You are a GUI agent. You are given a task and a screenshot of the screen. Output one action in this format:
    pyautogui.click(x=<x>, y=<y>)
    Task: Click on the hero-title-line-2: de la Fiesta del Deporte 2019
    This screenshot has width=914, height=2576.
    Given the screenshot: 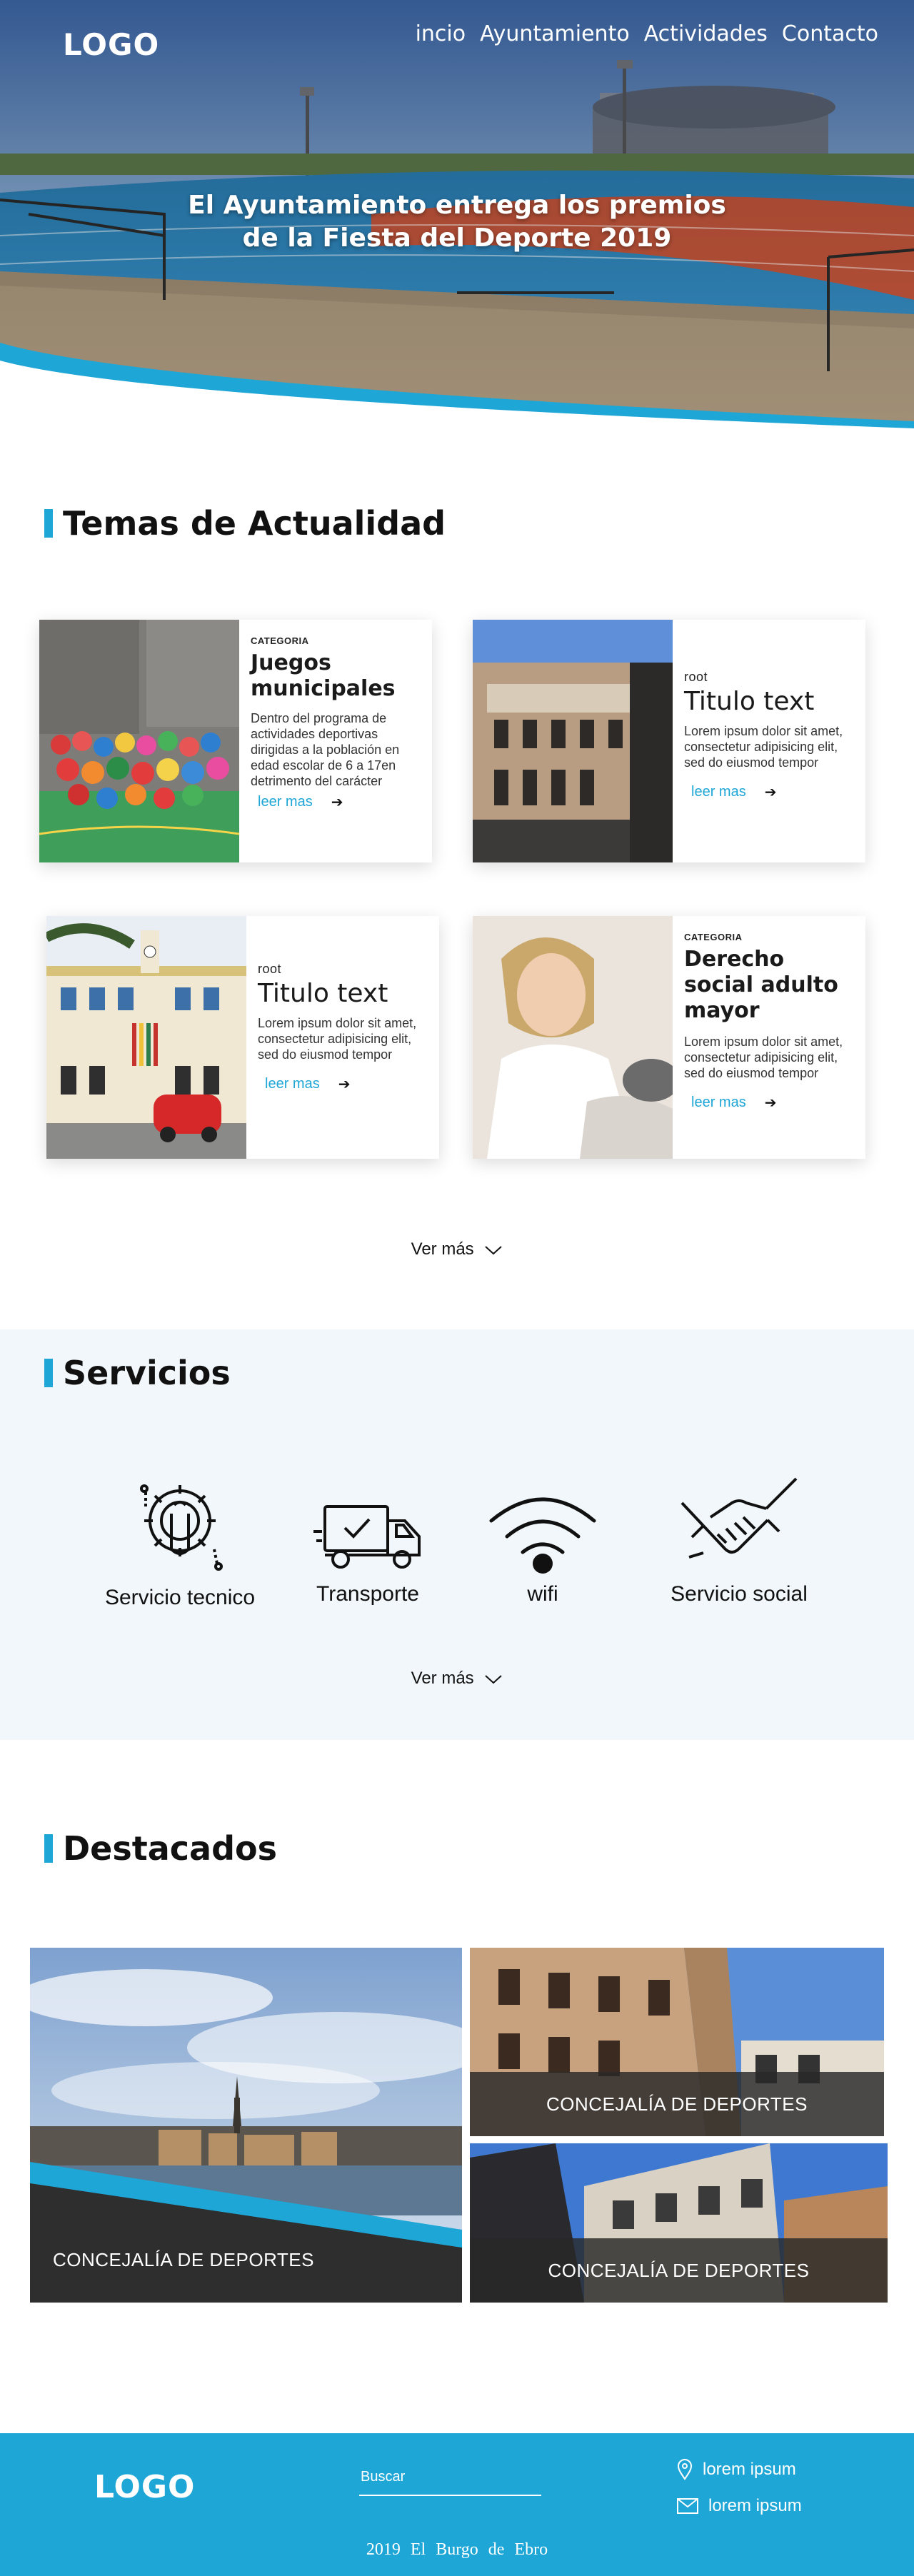 What is the action you would take?
    pyautogui.click(x=457, y=238)
    